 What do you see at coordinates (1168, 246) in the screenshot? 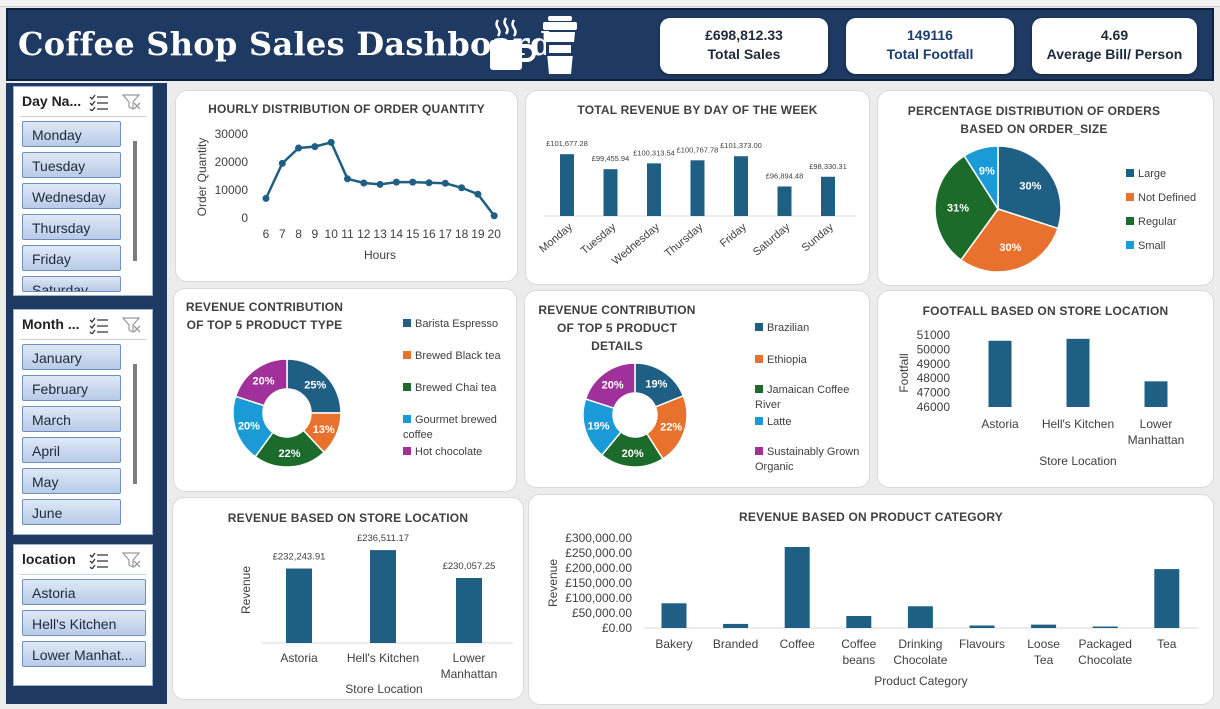
I see `legend-item: Small` at bounding box center [1168, 246].